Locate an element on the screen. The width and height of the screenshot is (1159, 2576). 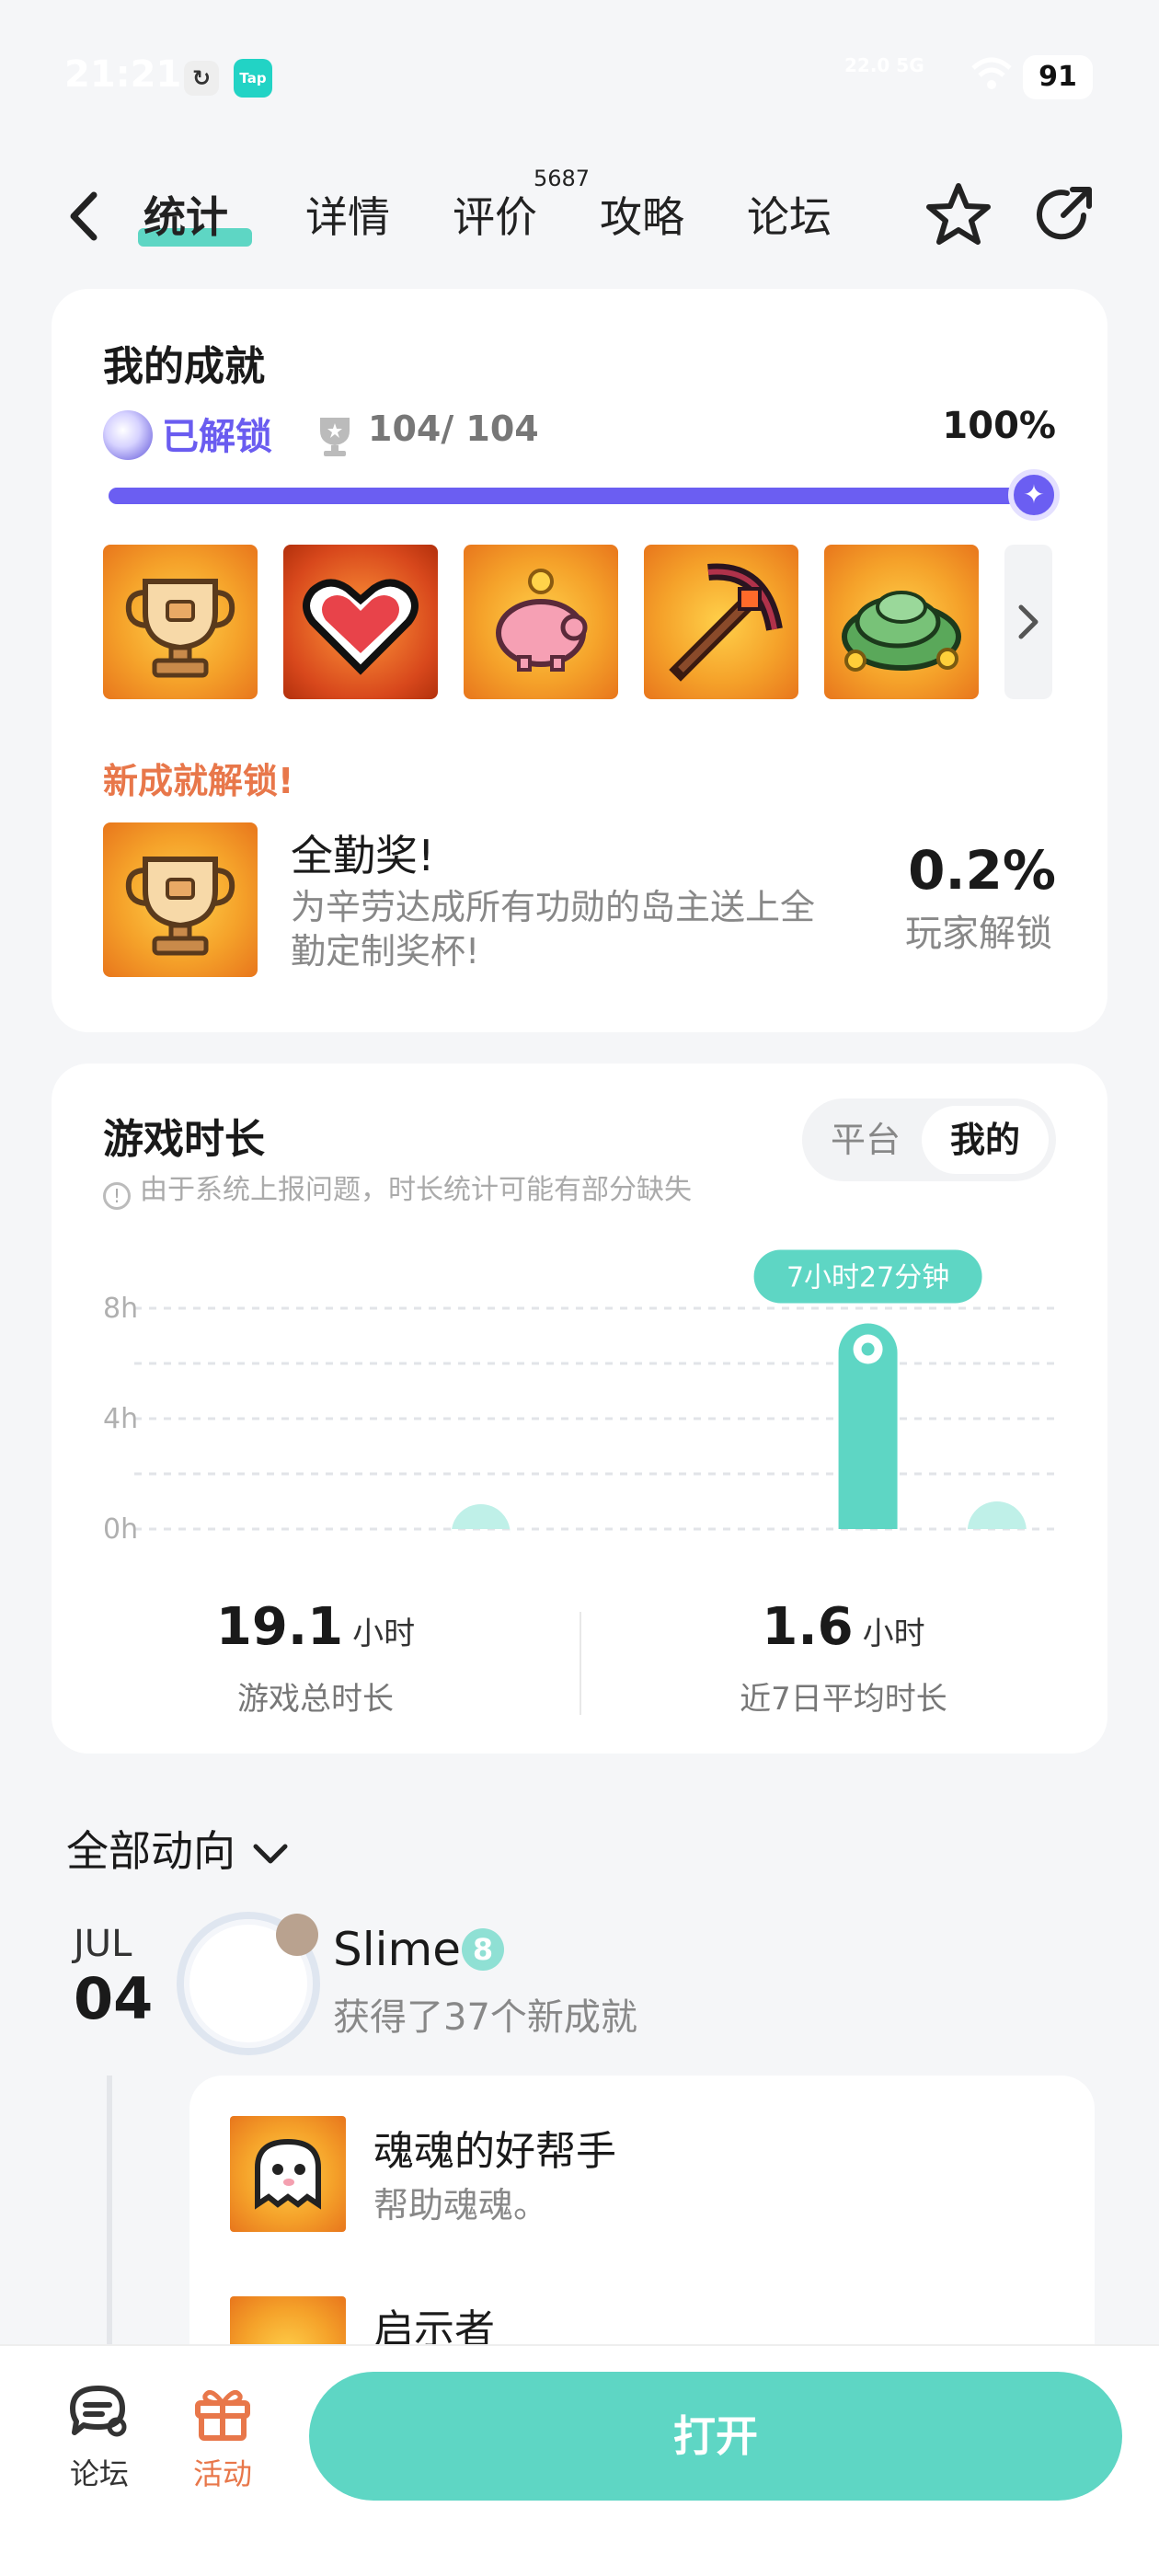
feed-item-name: 魂魂的好帮手 is located at coordinates (494, 2151).